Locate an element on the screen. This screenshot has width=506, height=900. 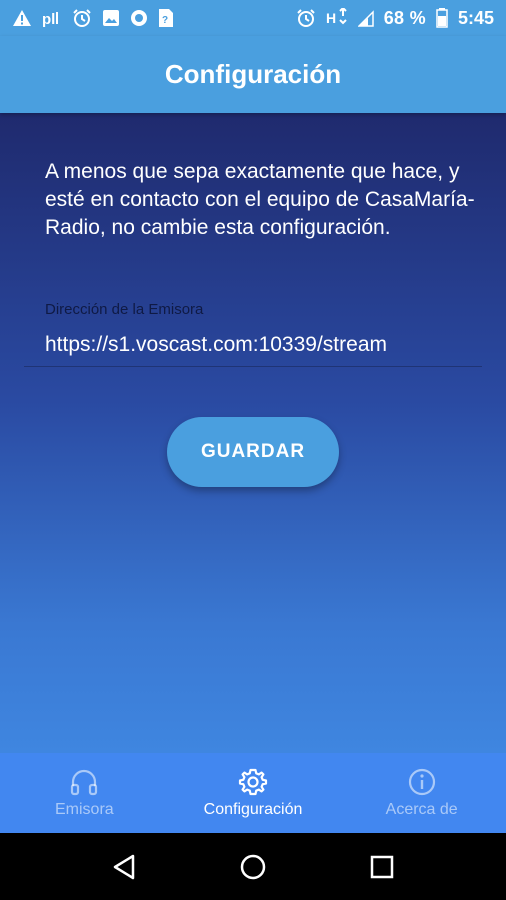
nav-item-acerca-de: Acerca de is located at coordinates (421, 793).